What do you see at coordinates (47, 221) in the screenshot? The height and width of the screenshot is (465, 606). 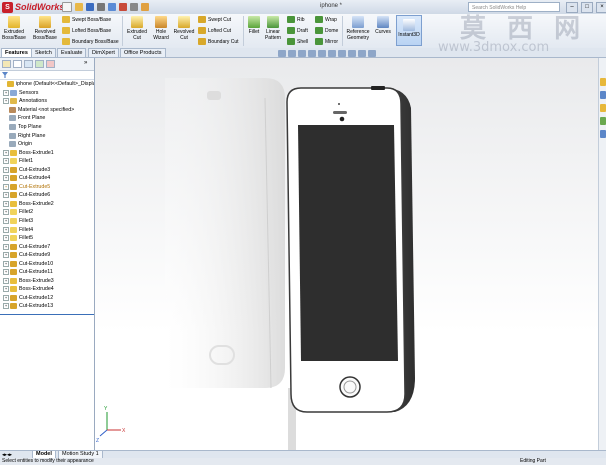 I see `tree-item: + Fillet3` at bounding box center [47, 221].